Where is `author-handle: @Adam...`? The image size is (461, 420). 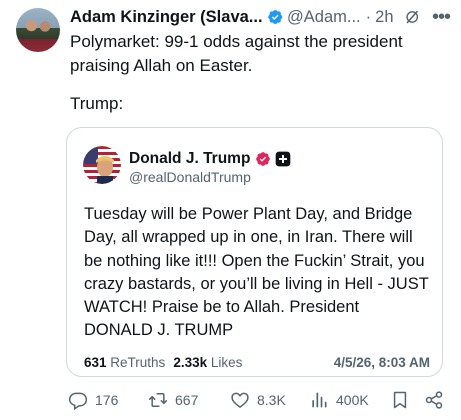 author-handle: @Adam... is located at coordinates (324, 17).